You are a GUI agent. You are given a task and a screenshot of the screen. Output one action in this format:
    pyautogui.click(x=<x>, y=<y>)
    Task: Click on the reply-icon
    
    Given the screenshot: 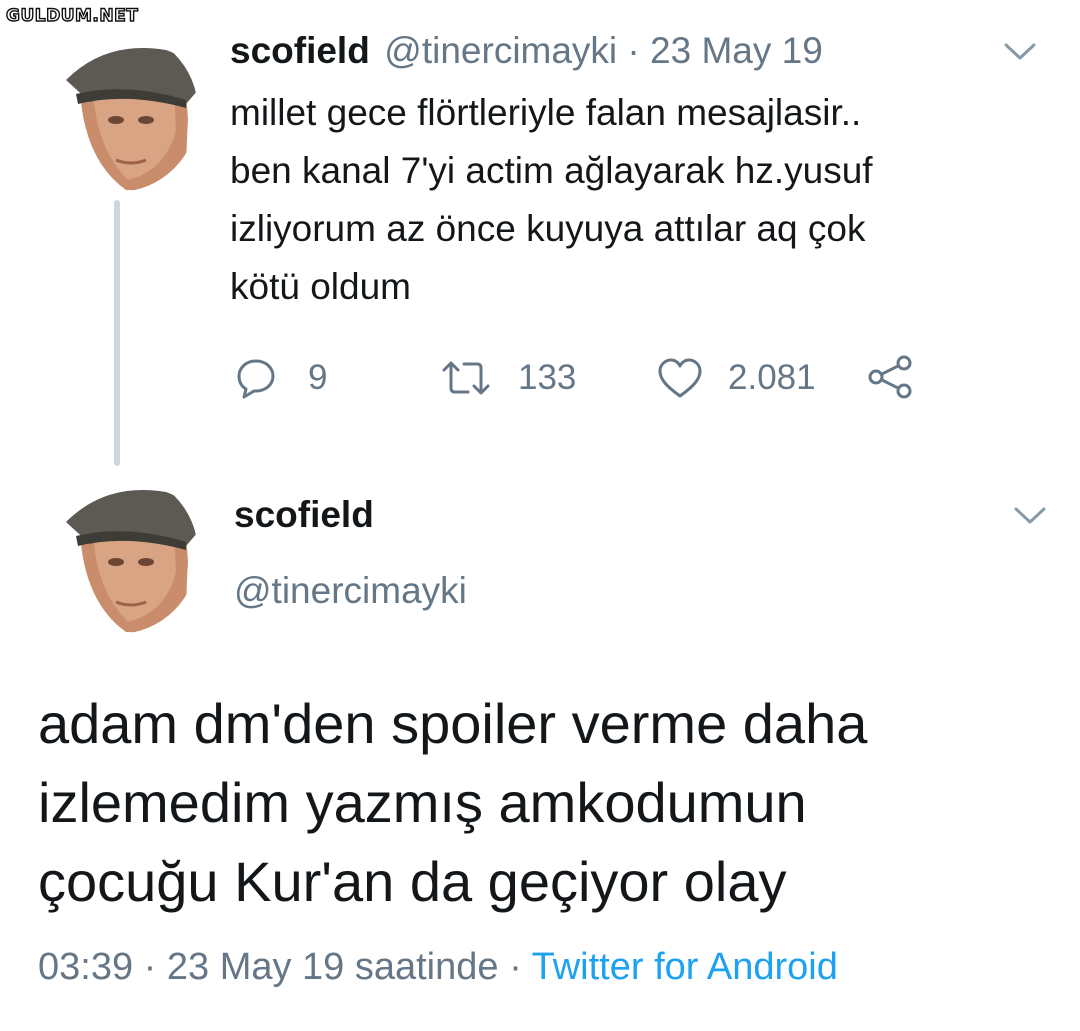 What is the action you would take?
    pyautogui.click(x=256, y=379)
    